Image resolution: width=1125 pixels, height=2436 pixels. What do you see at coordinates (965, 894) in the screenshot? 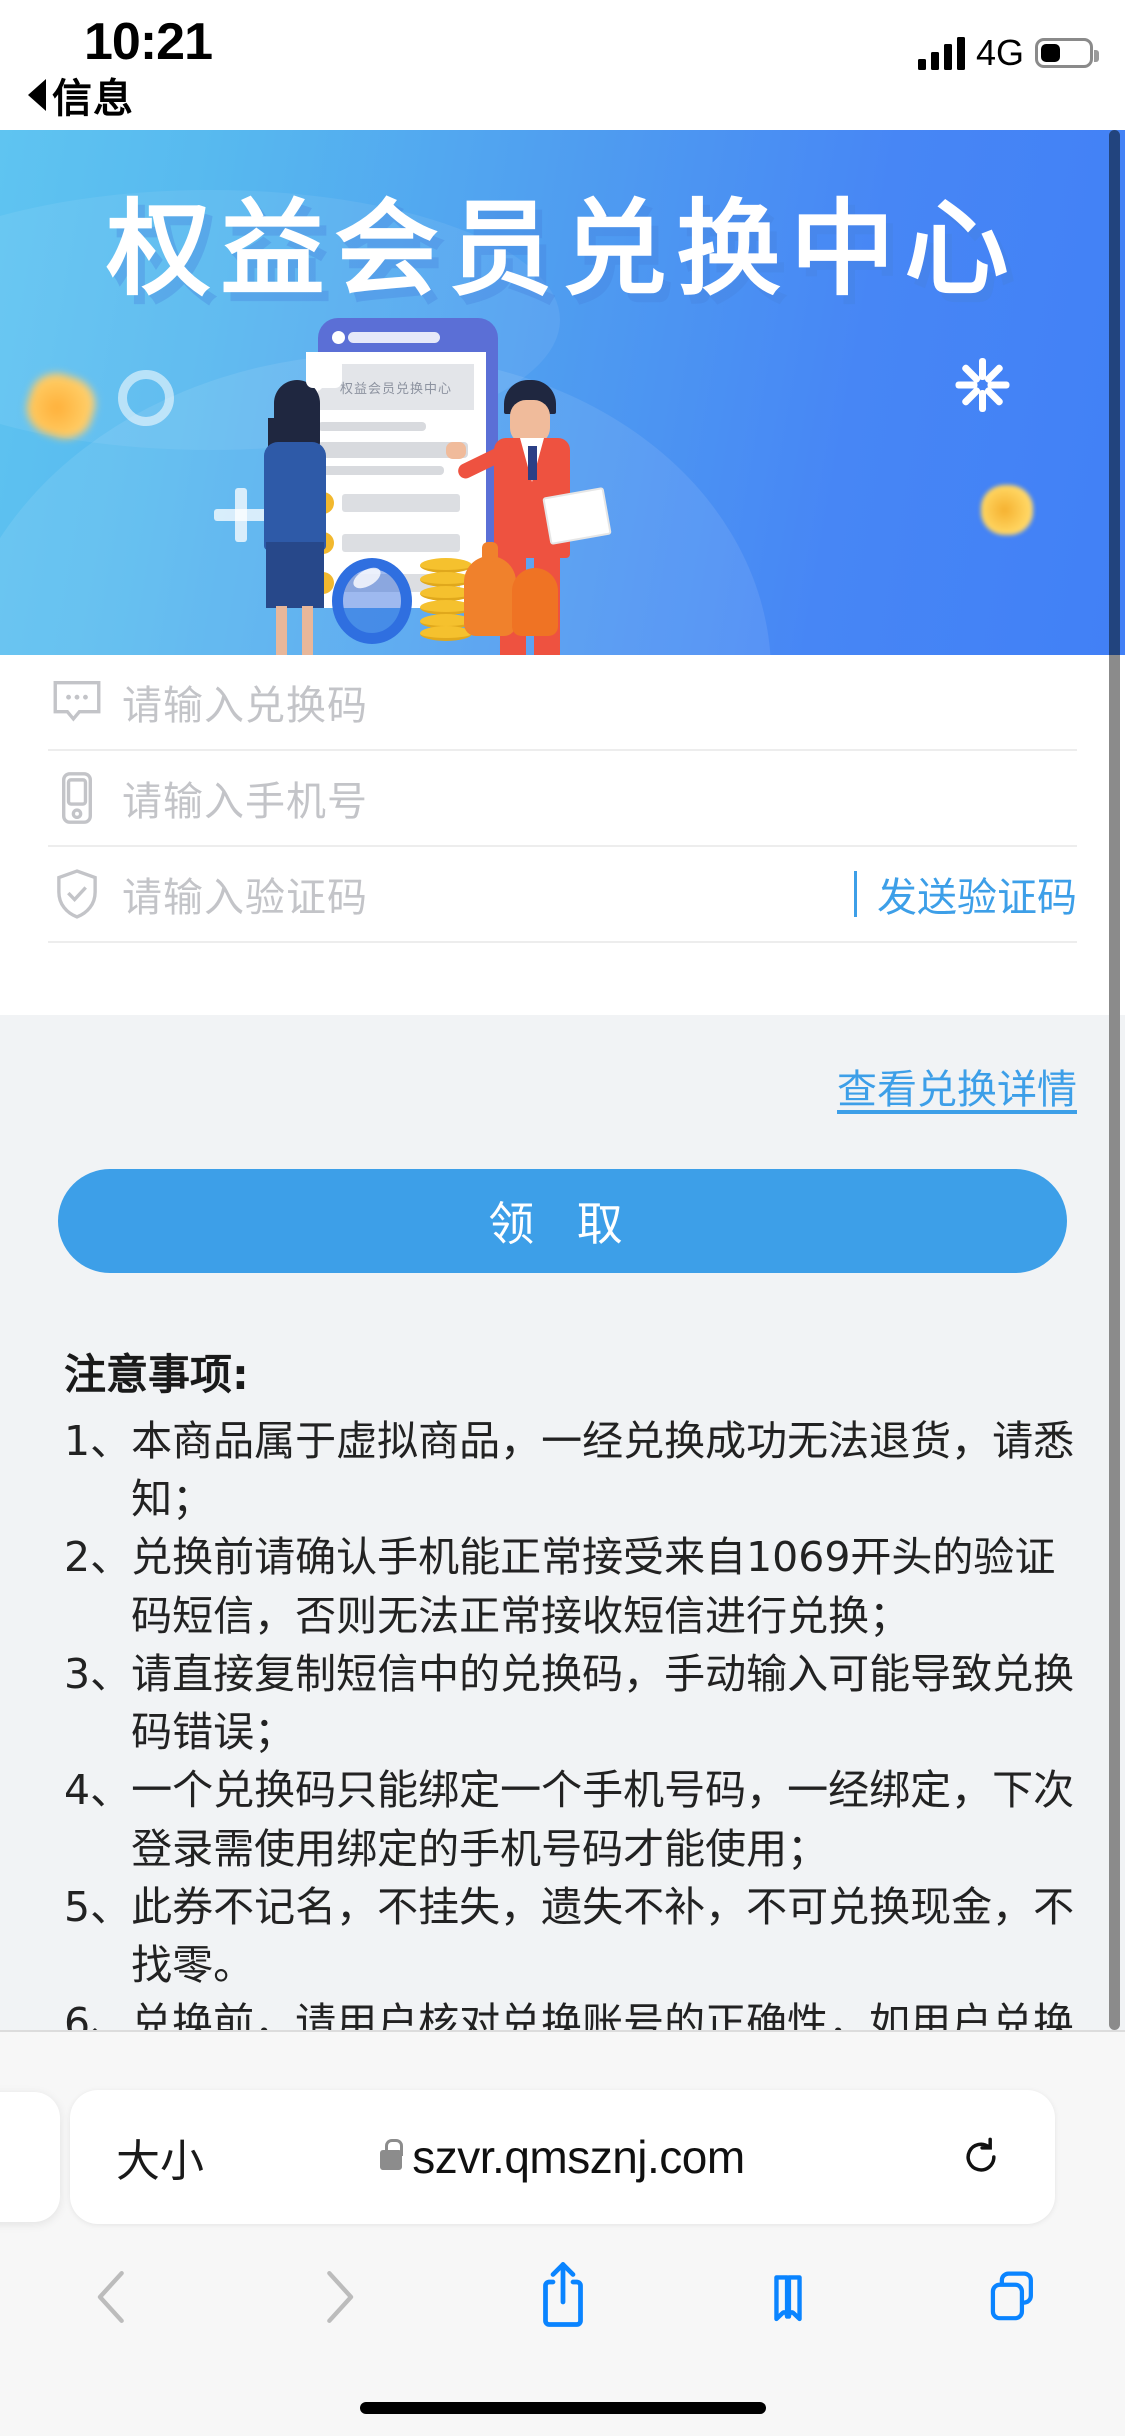
I see `send-verify-code-button: 发送验证码` at bounding box center [965, 894].